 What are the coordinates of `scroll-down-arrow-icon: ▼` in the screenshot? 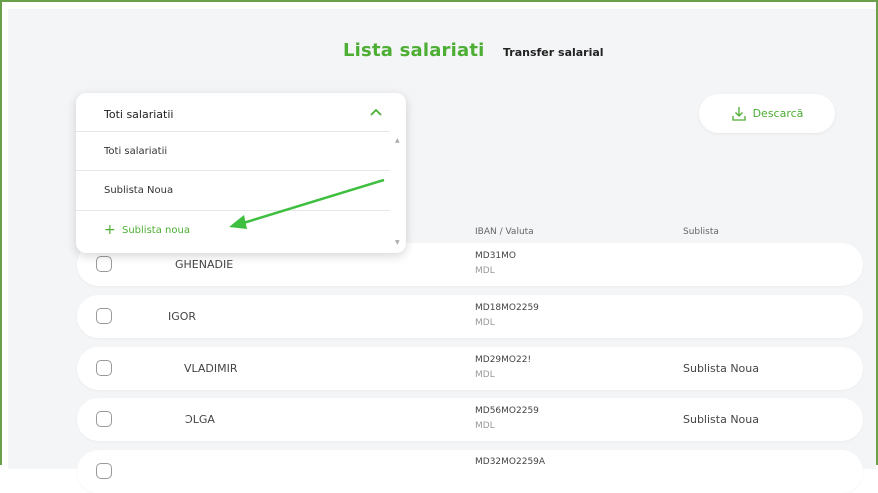 It's located at (397, 242).